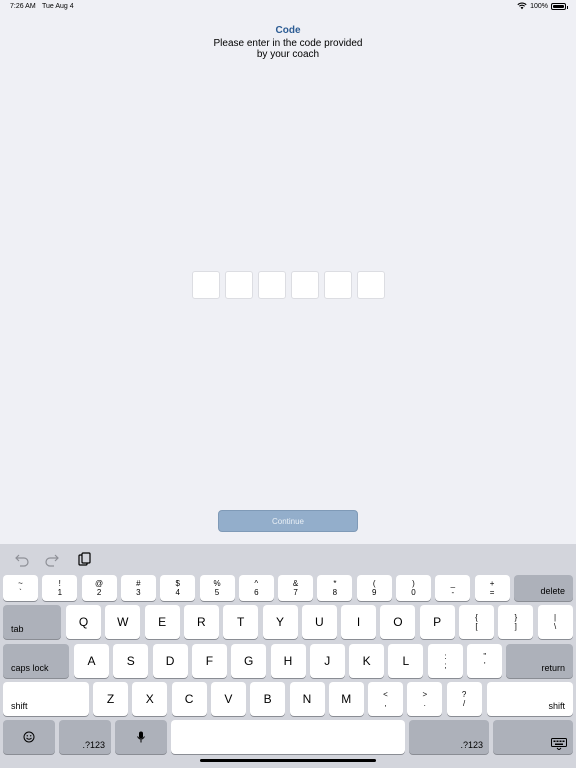 The width and height of the screenshot is (576, 768). Describe the element at coordinates (280, 622) in the screenshot. I see `key-letter: Y` at that location.